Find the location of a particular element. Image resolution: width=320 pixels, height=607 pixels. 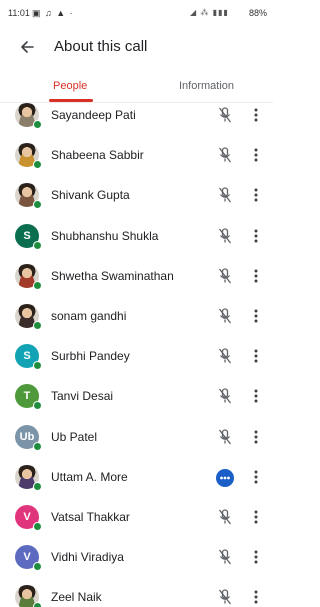

participant-row: S Shubhanshu Shukla is located at coordinates (136, 236).